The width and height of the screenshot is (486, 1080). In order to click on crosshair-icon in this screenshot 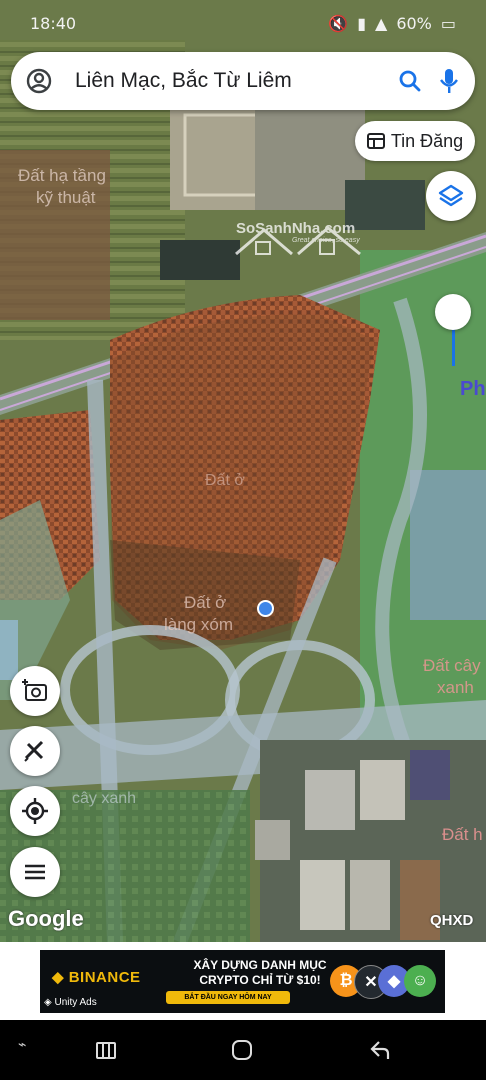, I will do `click(35, 811)`.